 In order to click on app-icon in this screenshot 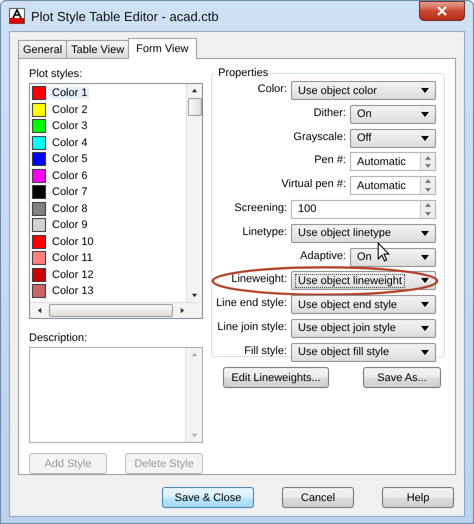, I will do `click(17, 16)`.